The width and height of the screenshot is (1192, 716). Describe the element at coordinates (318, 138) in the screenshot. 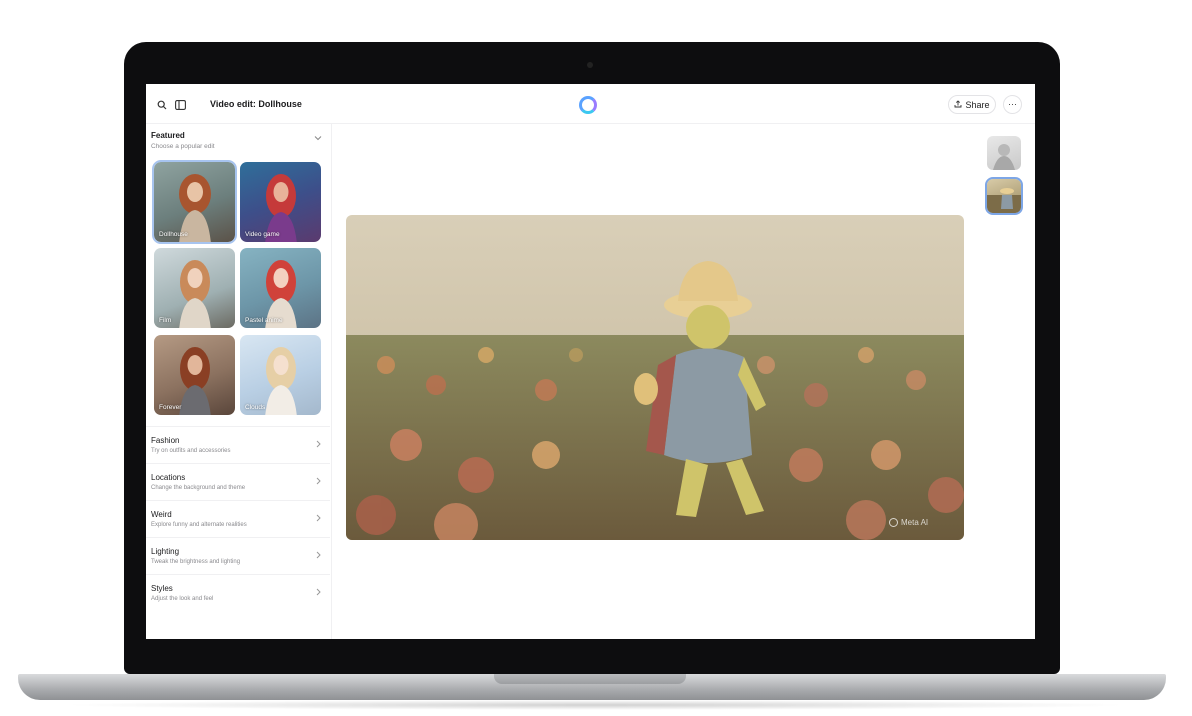

I see `chevron-down-icon` at that location.